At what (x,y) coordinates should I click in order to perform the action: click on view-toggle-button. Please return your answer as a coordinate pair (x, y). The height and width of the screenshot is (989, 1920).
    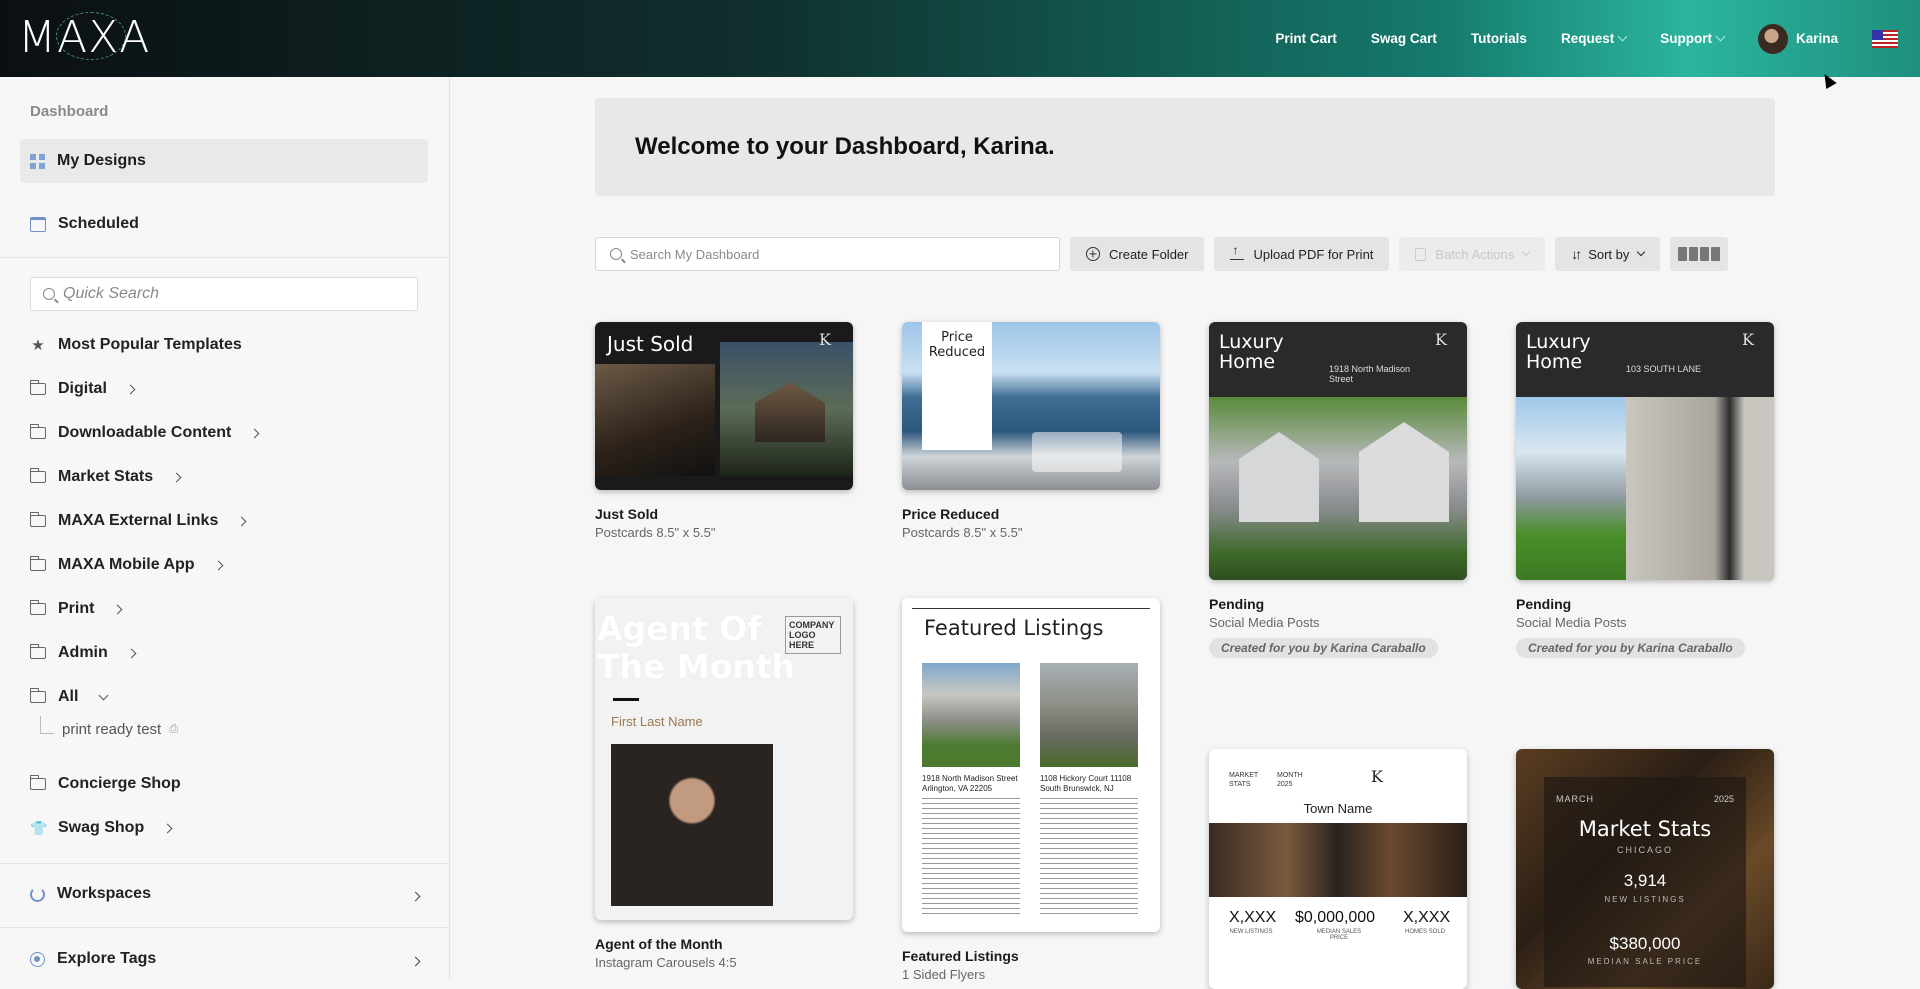
    Looking at the image, I should click on (1699, 254).